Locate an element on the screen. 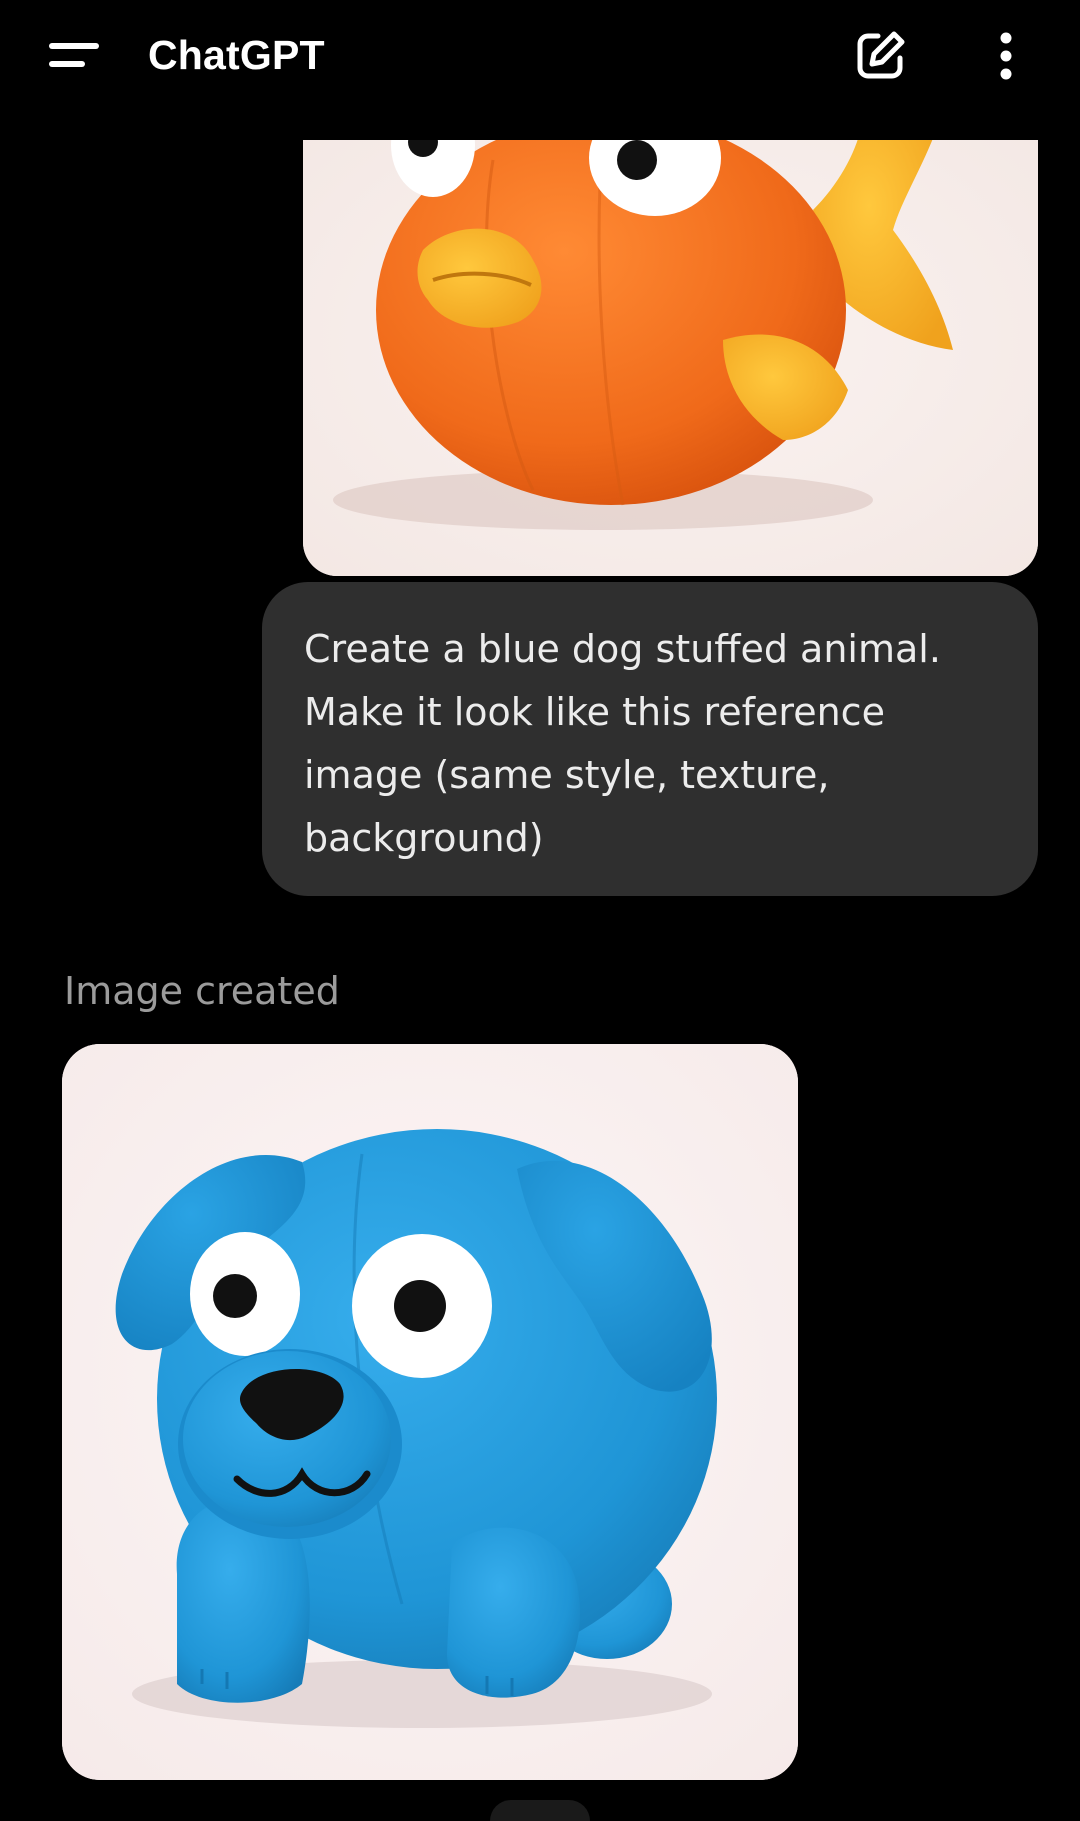  more-vertical-icon is located at coordinates (1006, 56).